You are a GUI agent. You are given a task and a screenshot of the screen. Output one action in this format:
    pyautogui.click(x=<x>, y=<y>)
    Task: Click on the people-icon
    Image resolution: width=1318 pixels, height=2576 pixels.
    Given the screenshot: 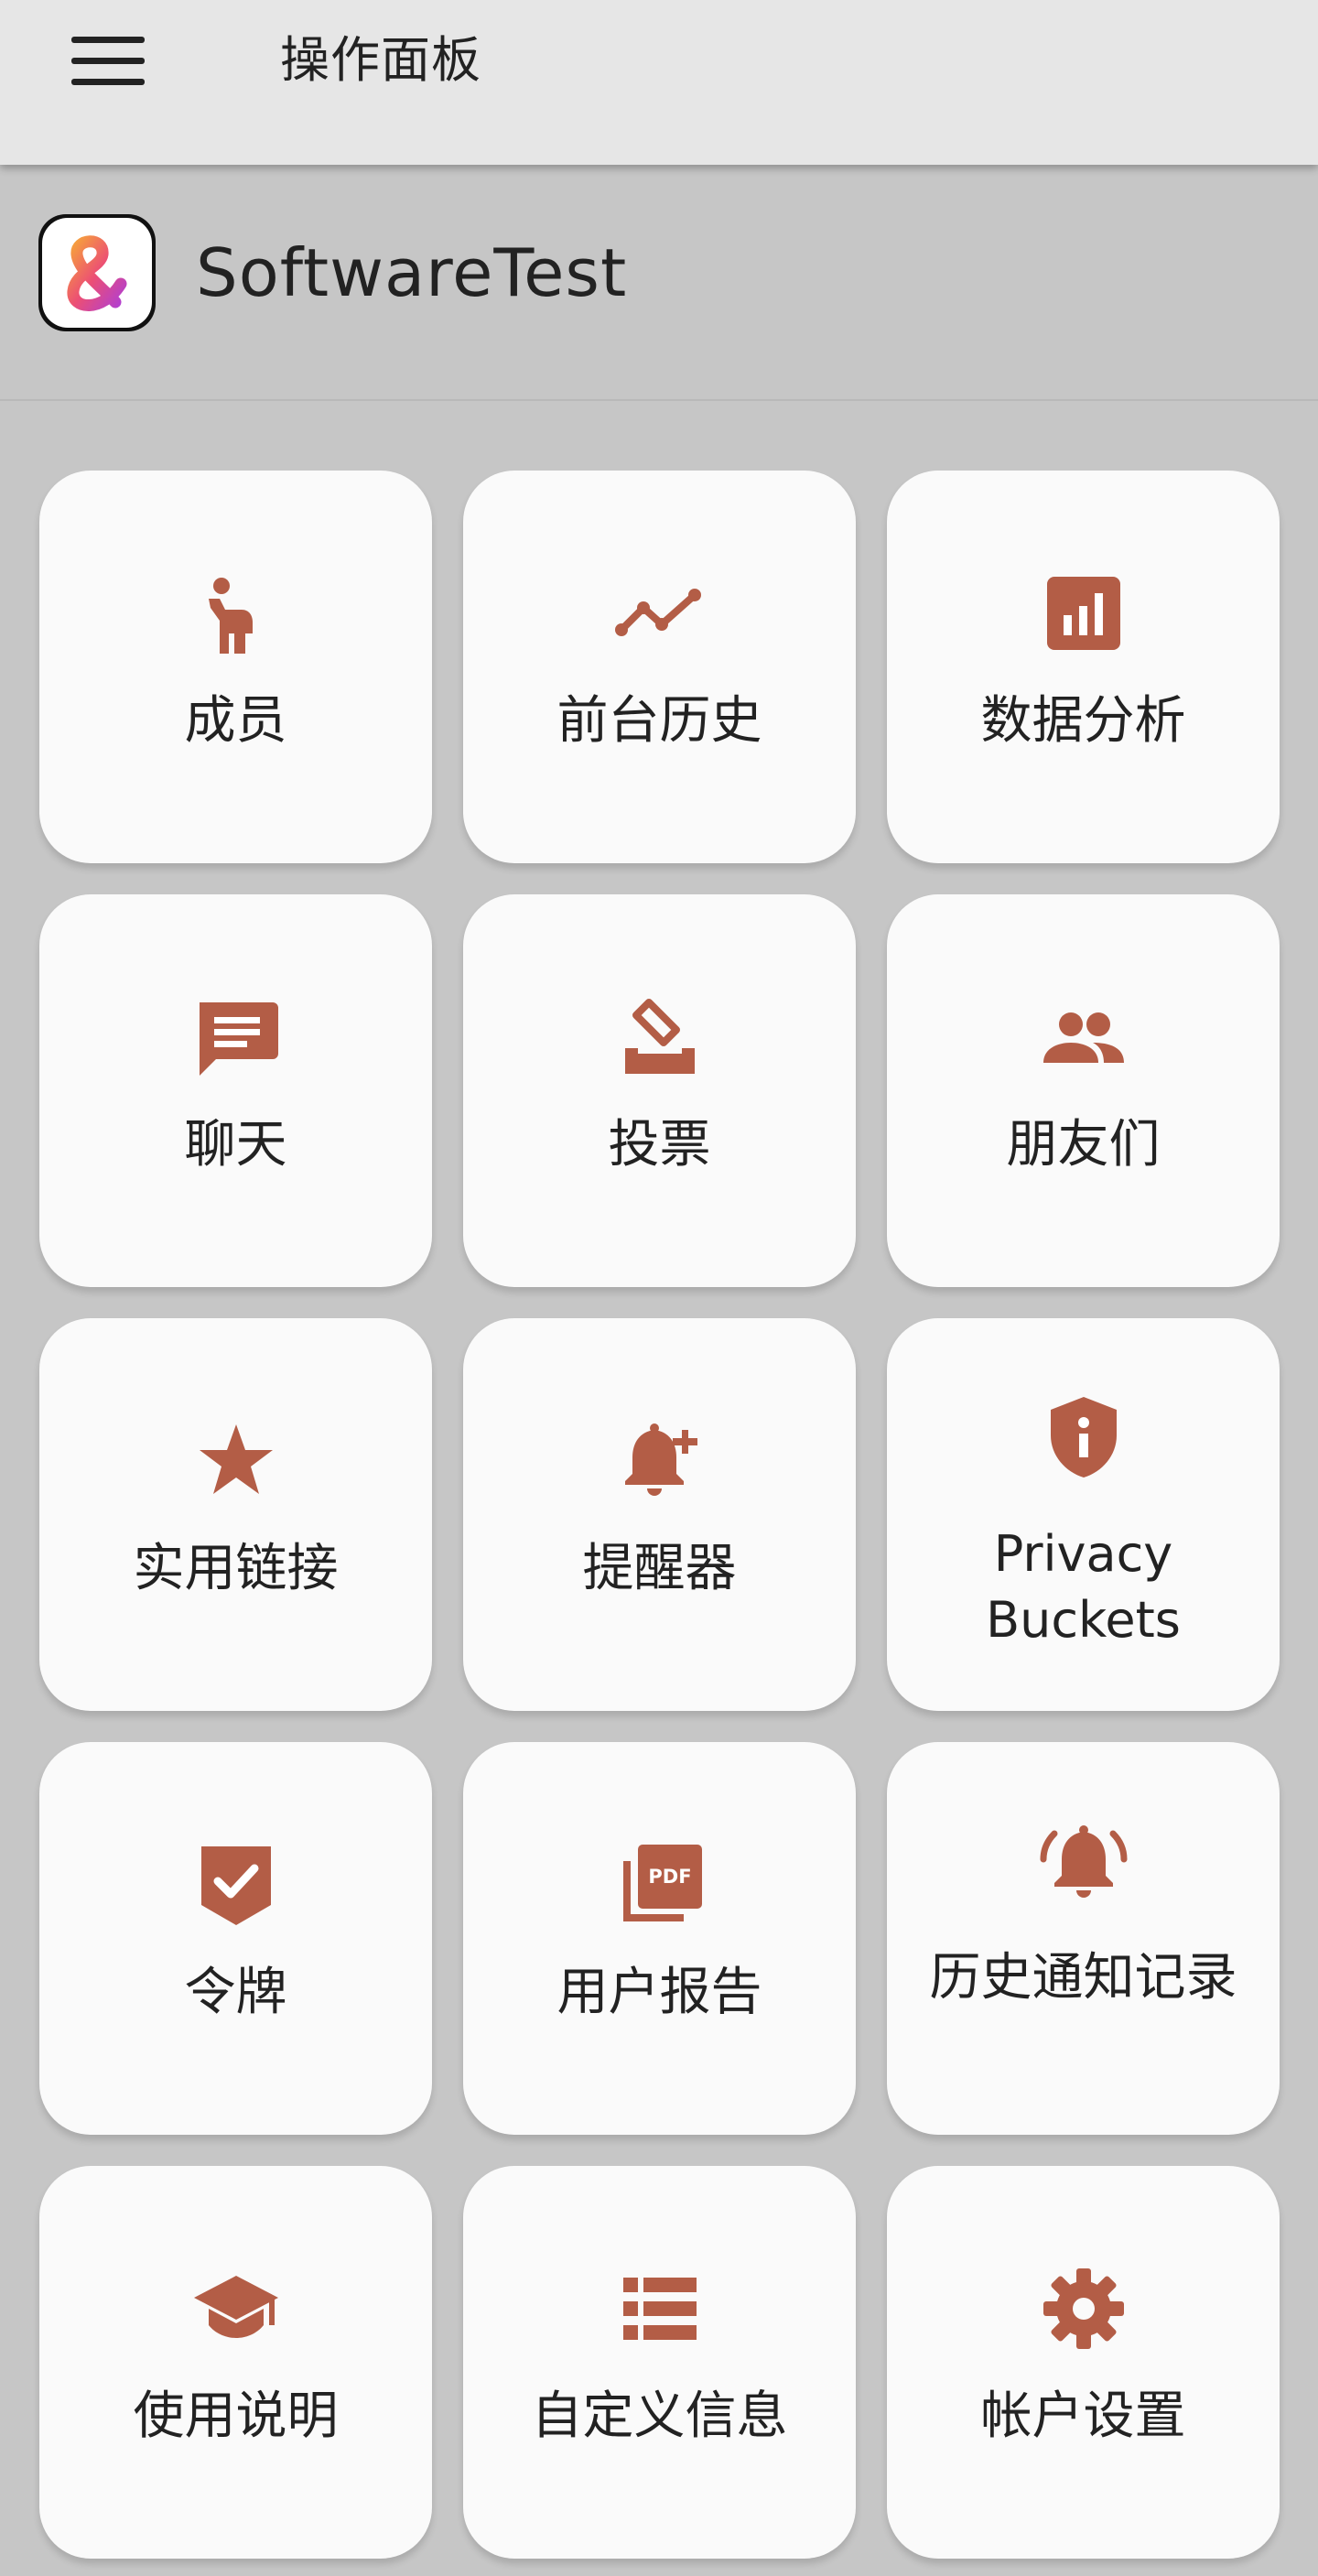 What is the action you would take?
    pyautogui.click(x=1083, y=1038)
    